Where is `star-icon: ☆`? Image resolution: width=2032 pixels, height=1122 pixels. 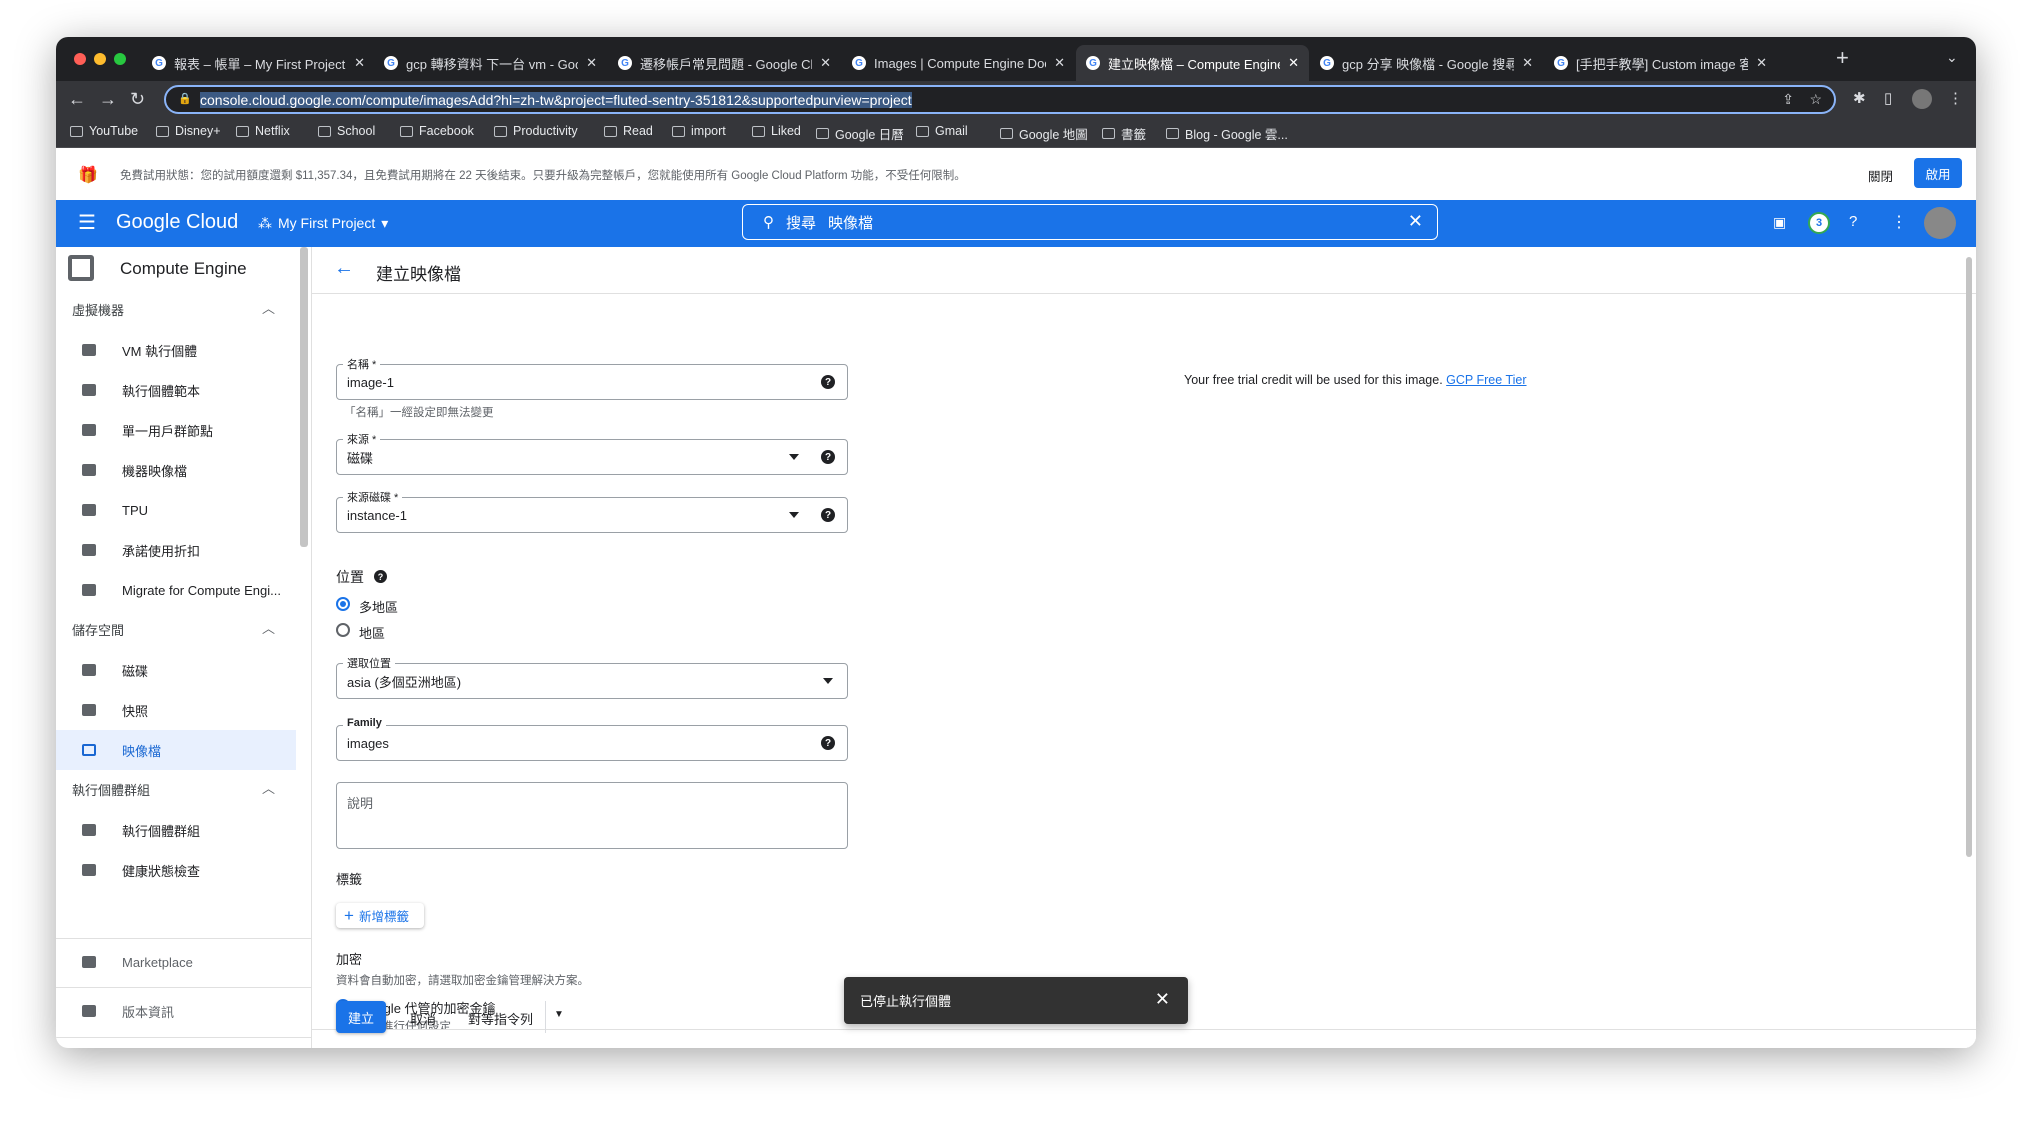
star-icon: ☆ is located at coordinates (1815, 99).